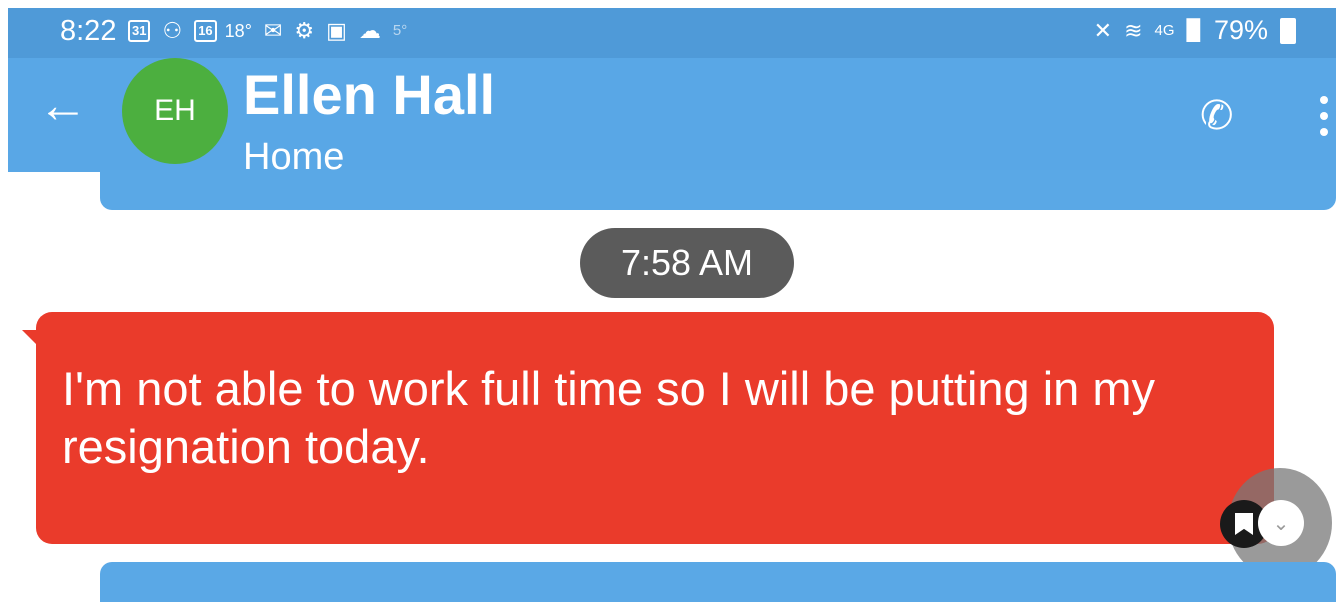 The width and height of the screenshot is (1336, 602). I want to click on back-arrow-icon: ←, so click(63, 105).